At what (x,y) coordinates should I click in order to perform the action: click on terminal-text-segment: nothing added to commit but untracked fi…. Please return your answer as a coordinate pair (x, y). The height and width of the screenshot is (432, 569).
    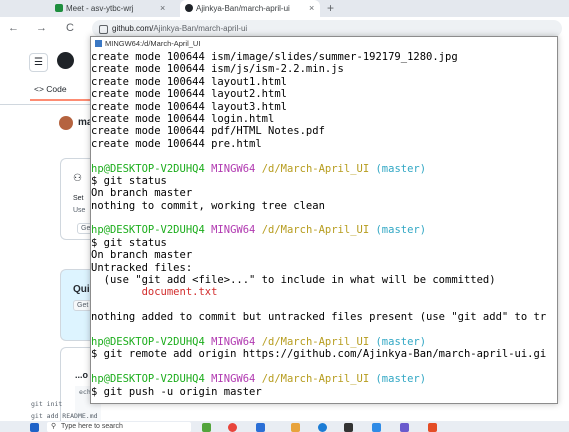
    Looking at the image, I should click on (319, 317).